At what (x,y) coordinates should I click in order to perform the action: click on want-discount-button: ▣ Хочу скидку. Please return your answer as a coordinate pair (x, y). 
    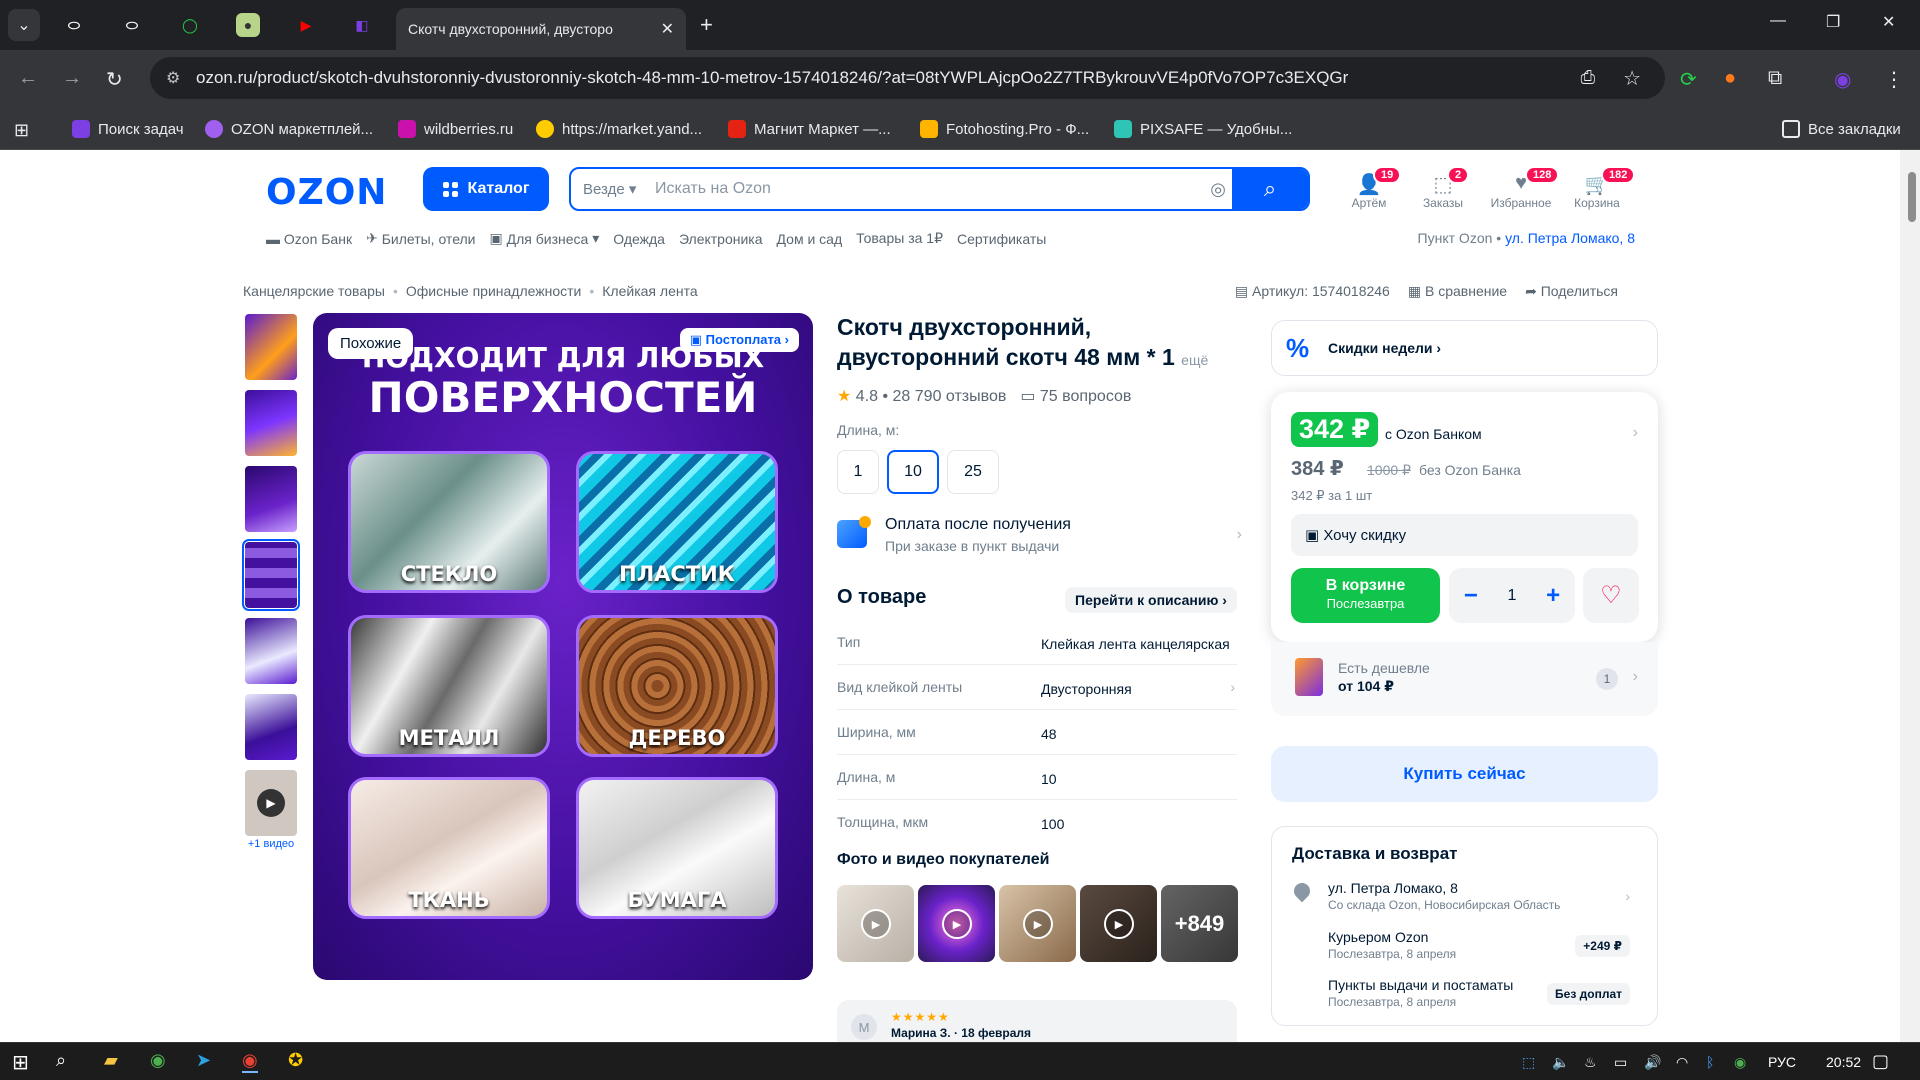
    Looking at the image, I should click on (1464, 535).